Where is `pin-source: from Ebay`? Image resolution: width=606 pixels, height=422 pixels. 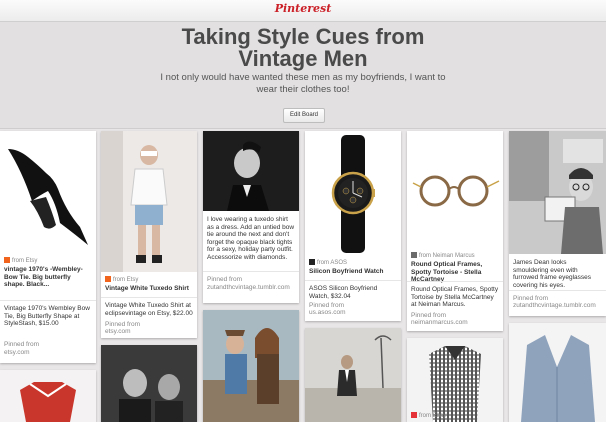
pin-source: from Ebay is located at coordinates (455, 415).